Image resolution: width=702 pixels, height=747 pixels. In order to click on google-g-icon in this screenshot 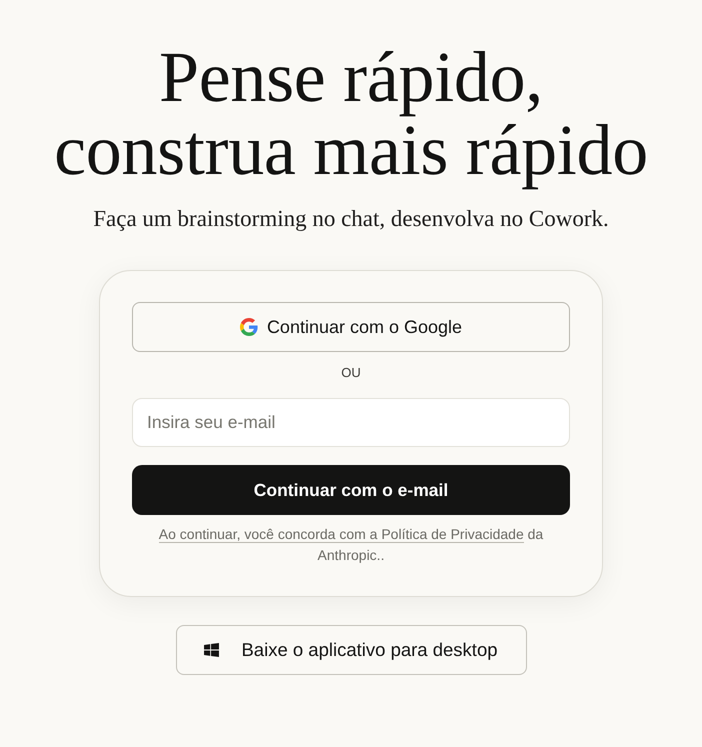, I will do `click(249, 327)`.